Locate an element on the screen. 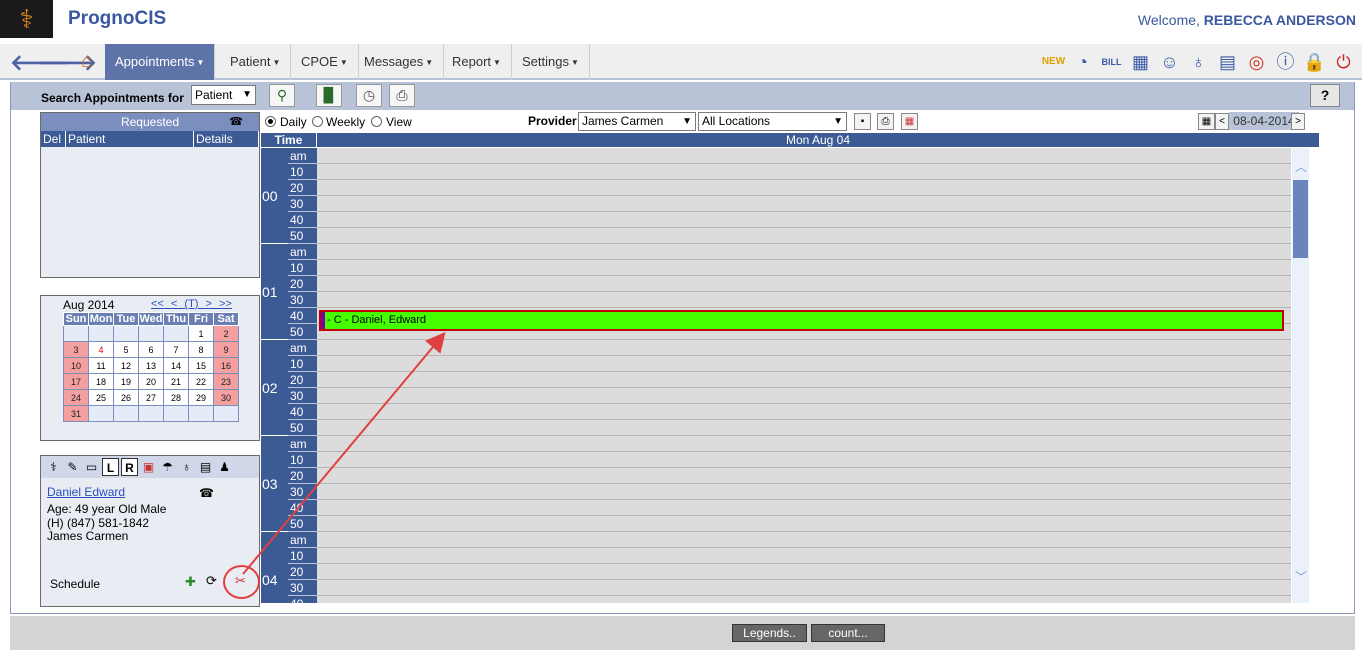  calendar-date: 10 is located at coordinates (76, 365).